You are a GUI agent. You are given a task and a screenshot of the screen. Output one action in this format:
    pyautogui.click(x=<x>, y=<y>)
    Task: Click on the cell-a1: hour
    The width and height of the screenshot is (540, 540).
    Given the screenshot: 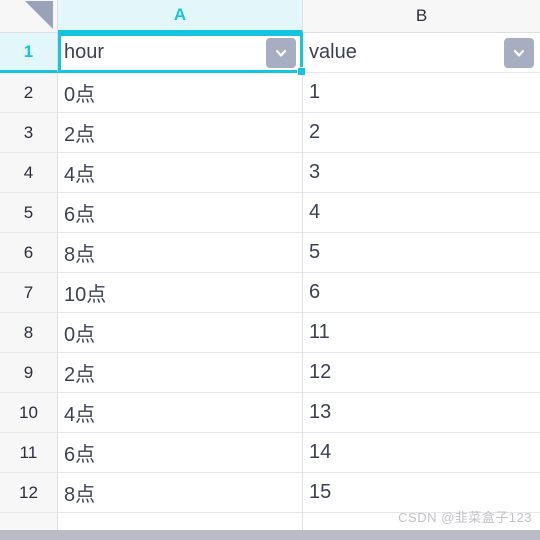 What is the action you would take?
    pyautogui.click(x=180, y=53)
    